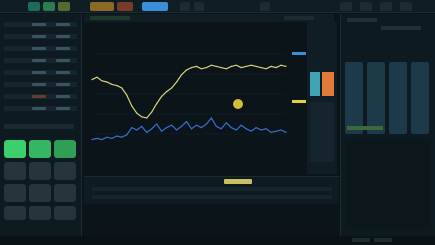 This screenshot has width=435, height=245. Describe the element at coordinates (39, 126) in the screenshot. I see `section-header` at that location.